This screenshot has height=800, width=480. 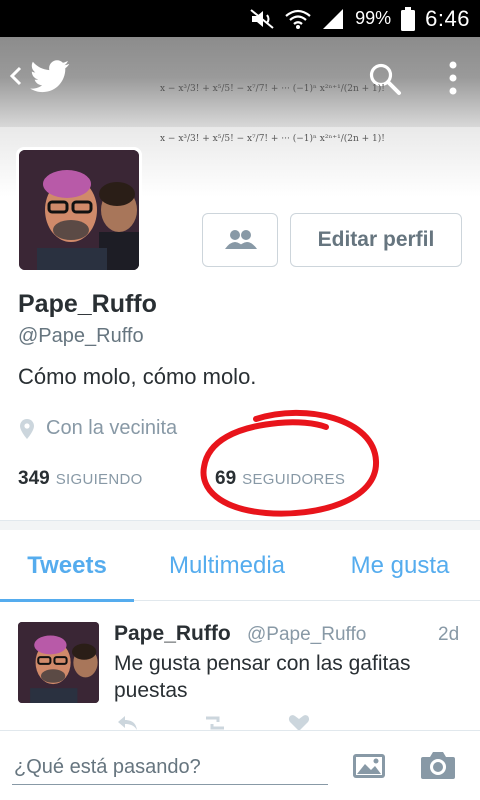 I want to click on mute-icon, so click(x=262, y=18).